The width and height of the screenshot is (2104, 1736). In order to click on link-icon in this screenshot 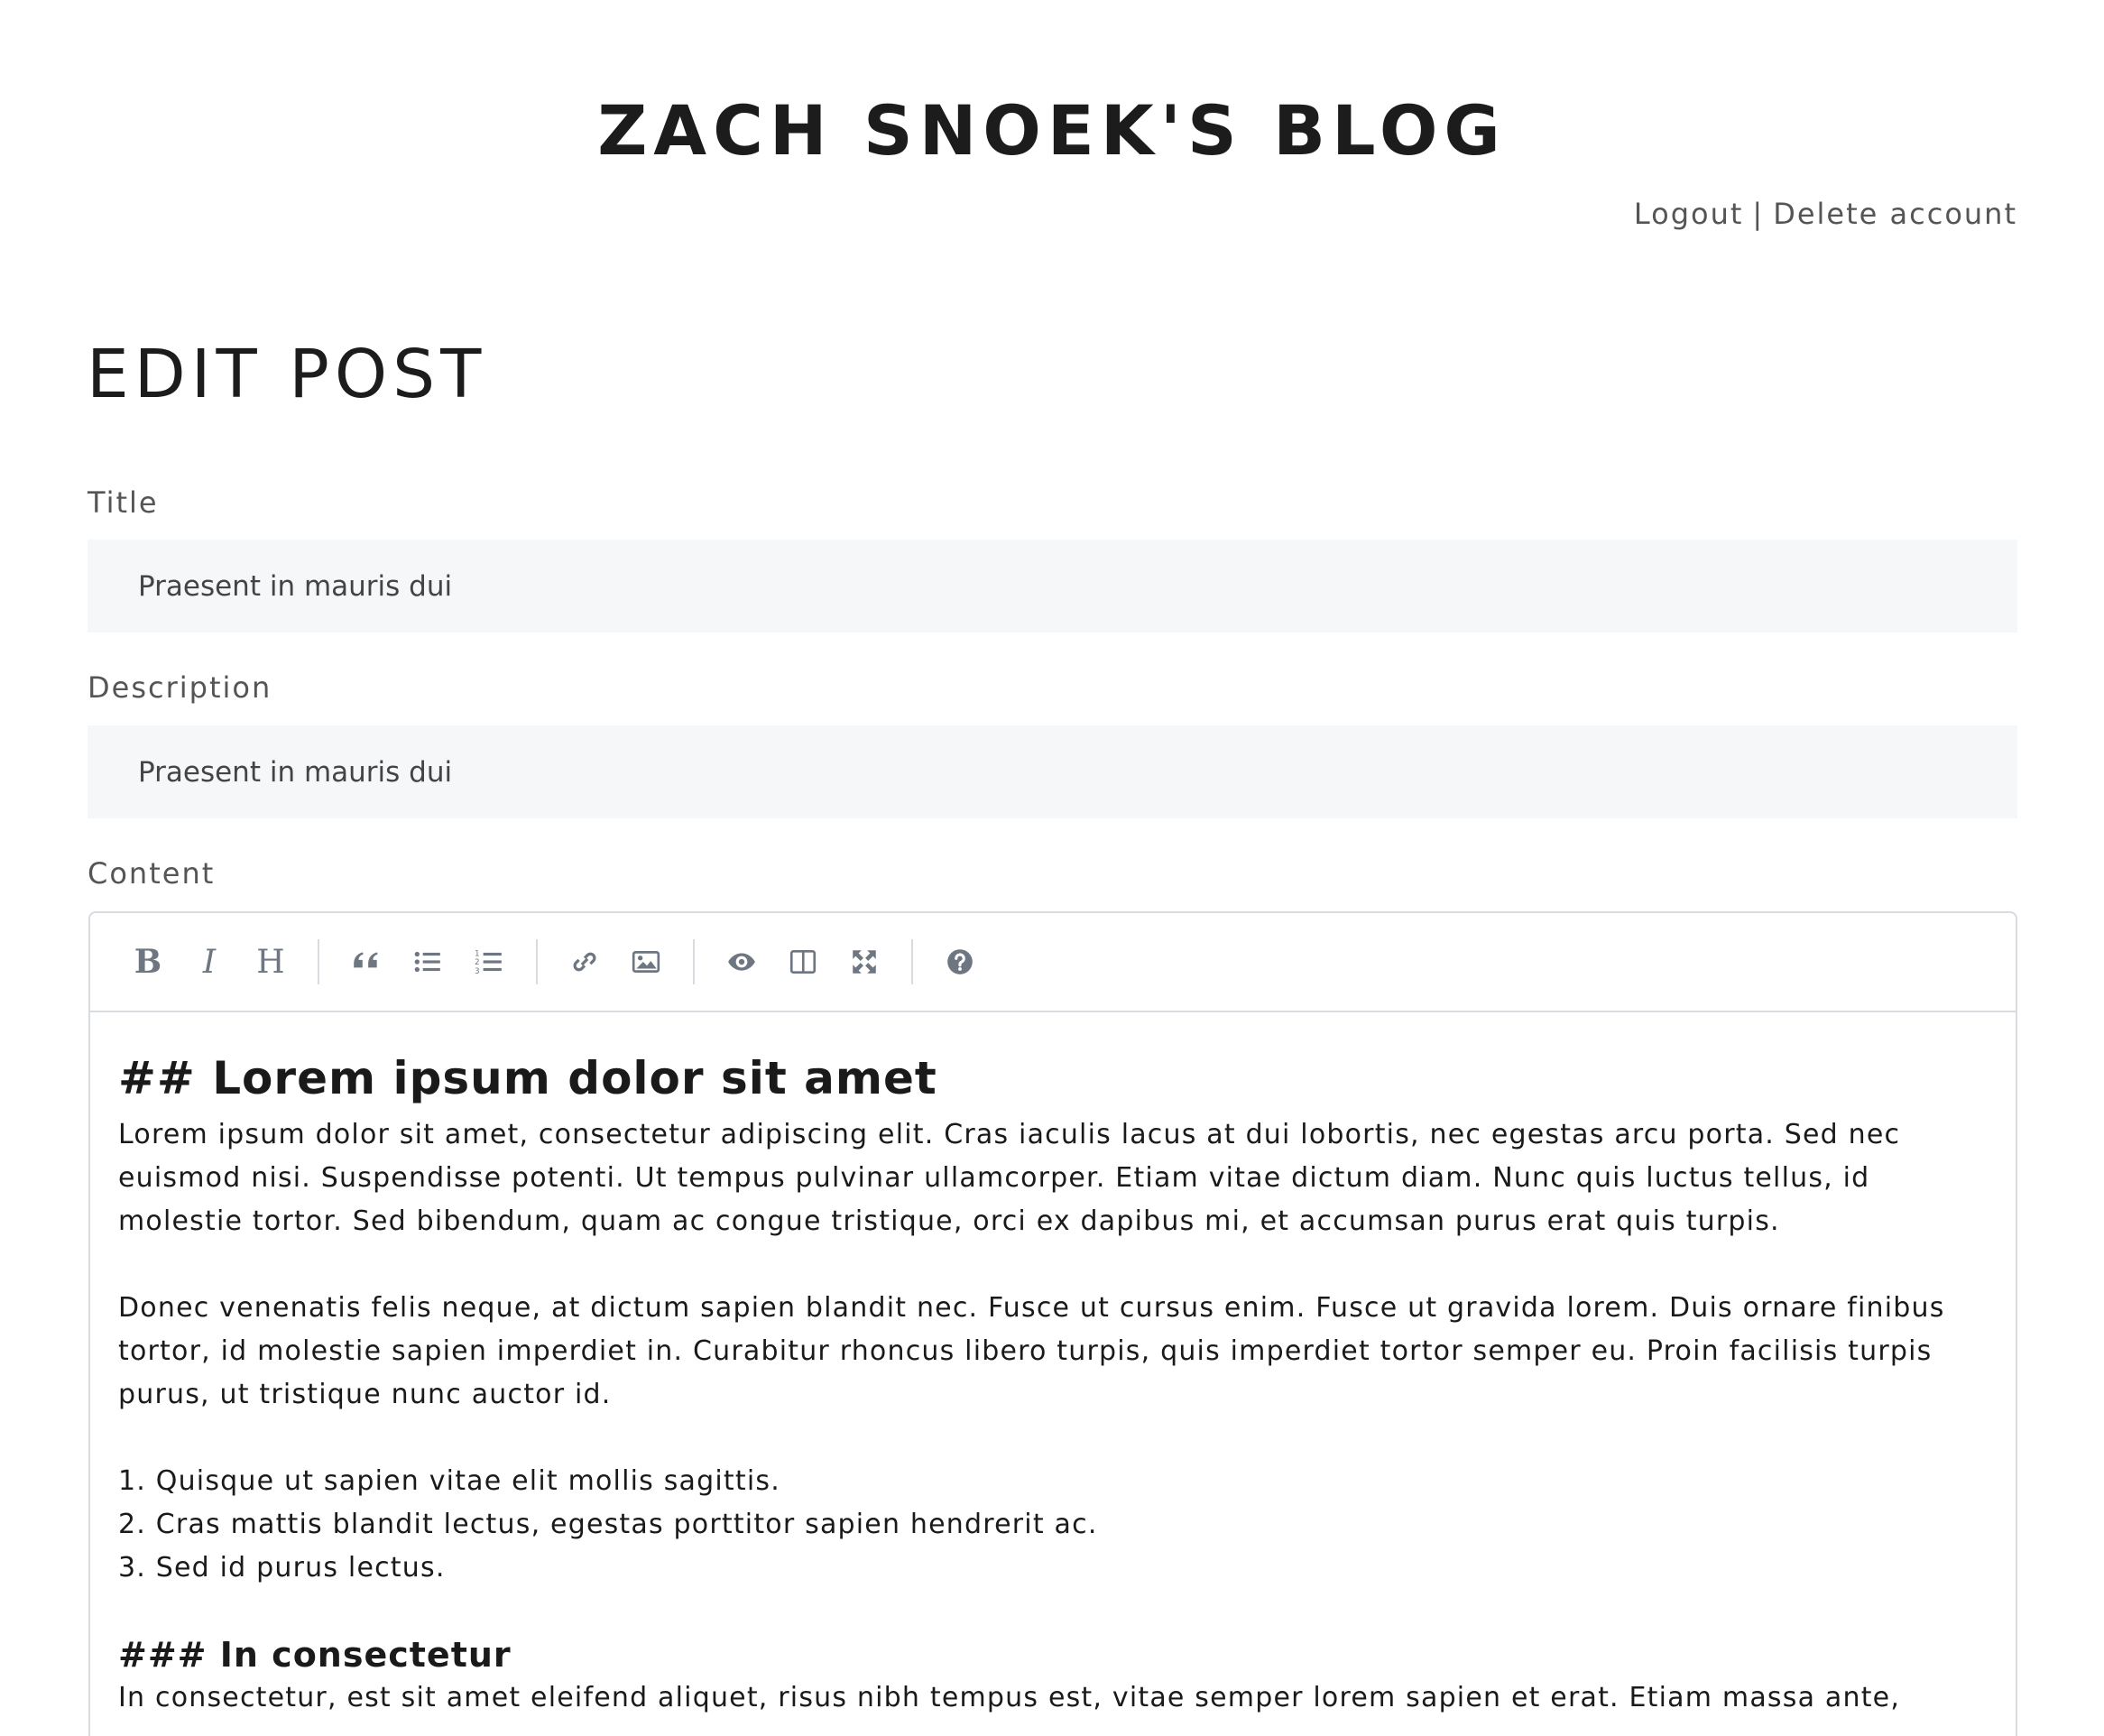, I will do `click(584, 962)`.